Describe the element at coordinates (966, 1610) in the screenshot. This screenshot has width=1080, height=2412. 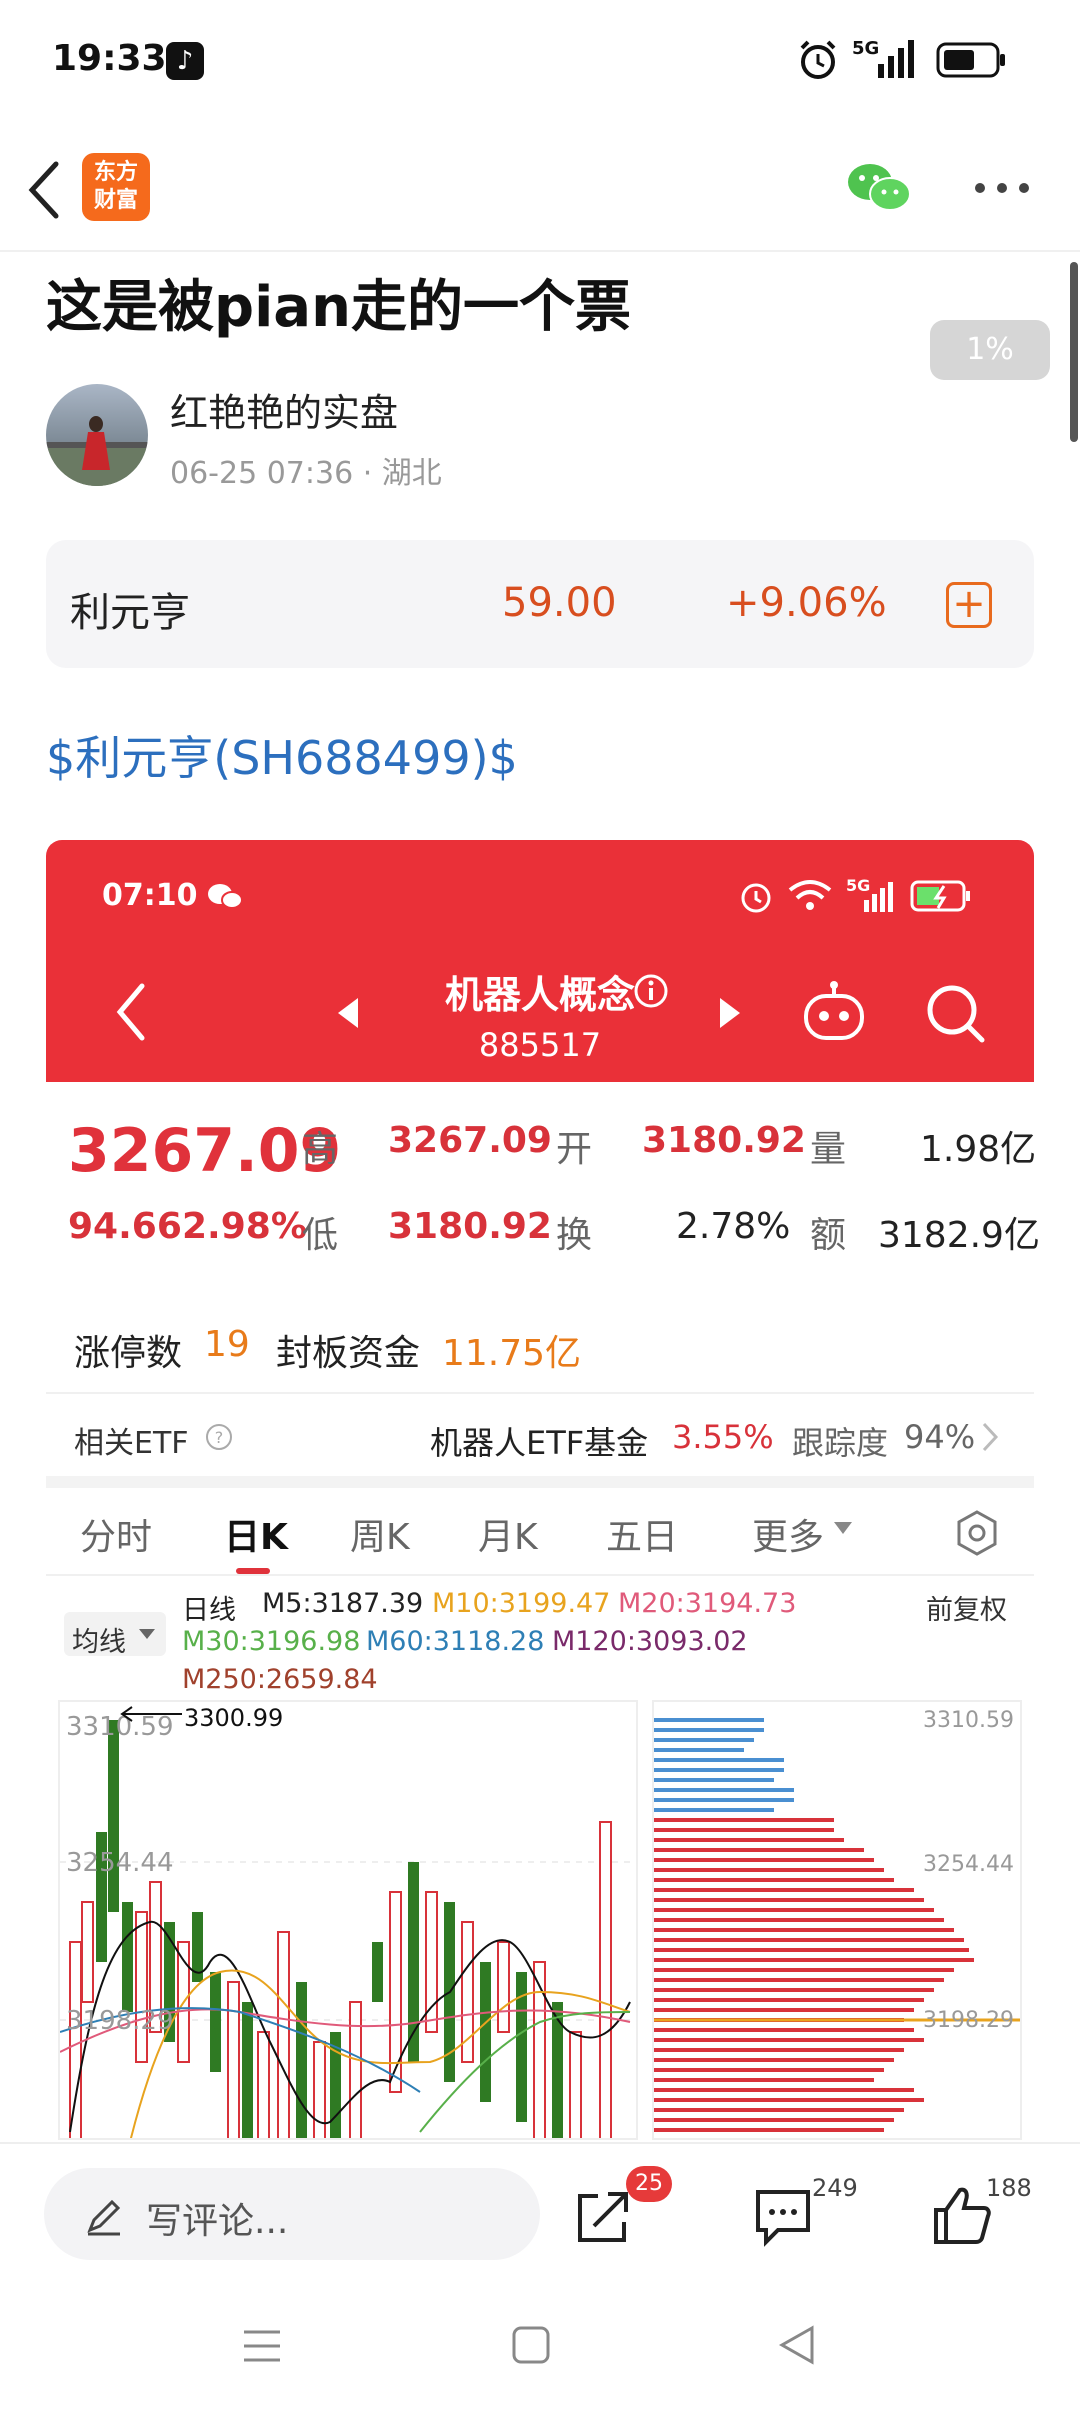
I see `adjust-label: 前复权` at that location.